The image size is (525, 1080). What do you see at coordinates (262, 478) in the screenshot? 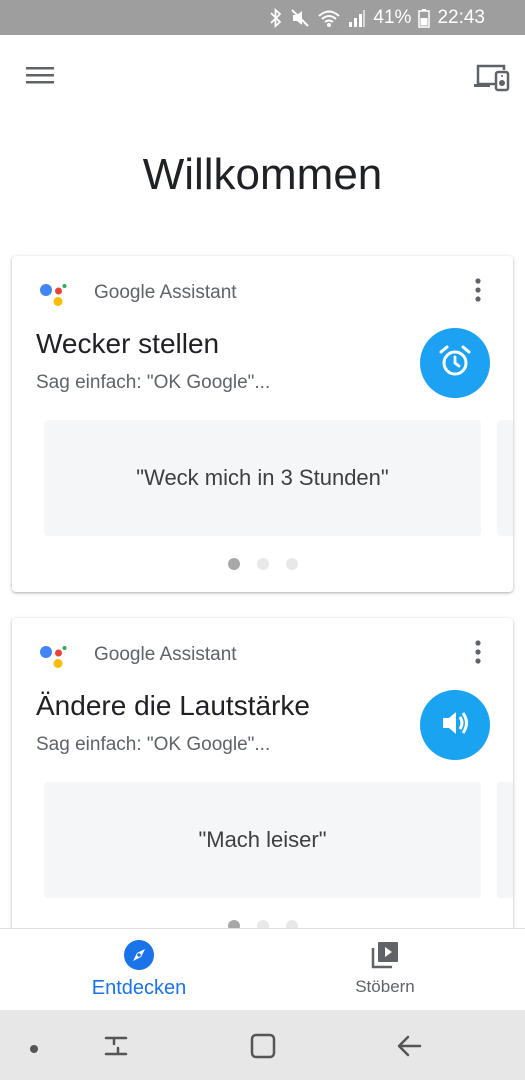
I see `suggestion-chip: "Weck mich in 3 Stunden"` at bounding box center [262, 478].